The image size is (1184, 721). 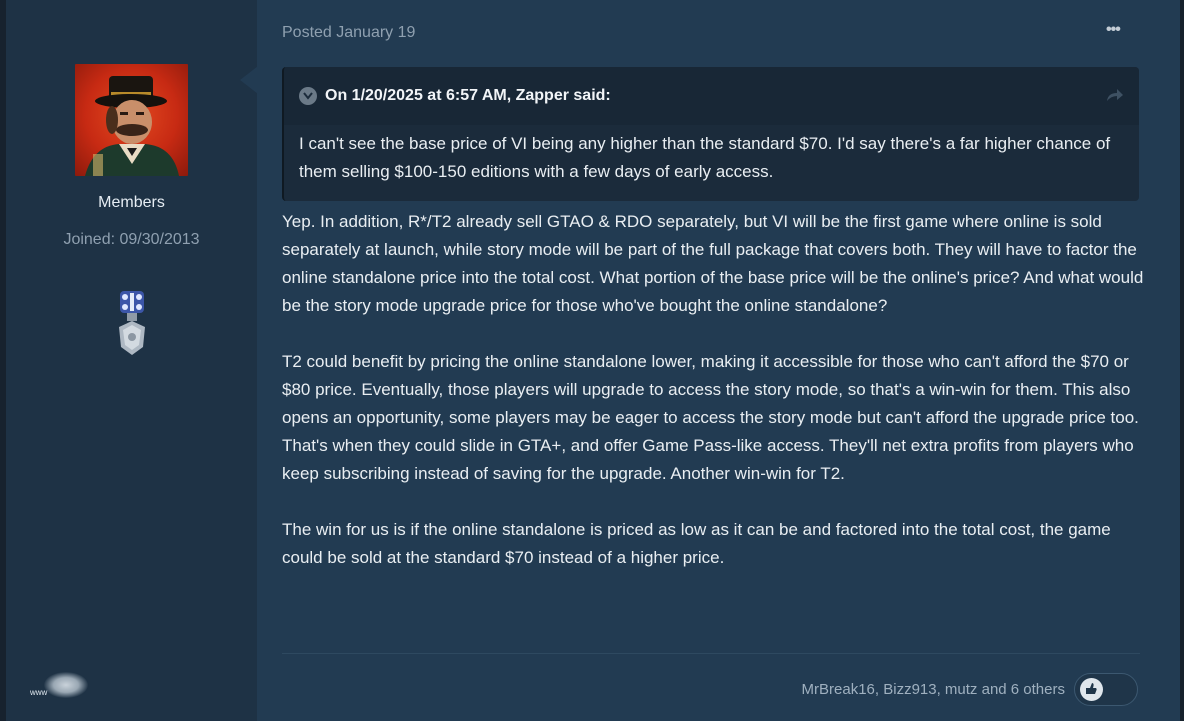 What do you see at coordinates (132, 323) in the screenshot?
I see `medal-icon` at bounding box center [132, 323].